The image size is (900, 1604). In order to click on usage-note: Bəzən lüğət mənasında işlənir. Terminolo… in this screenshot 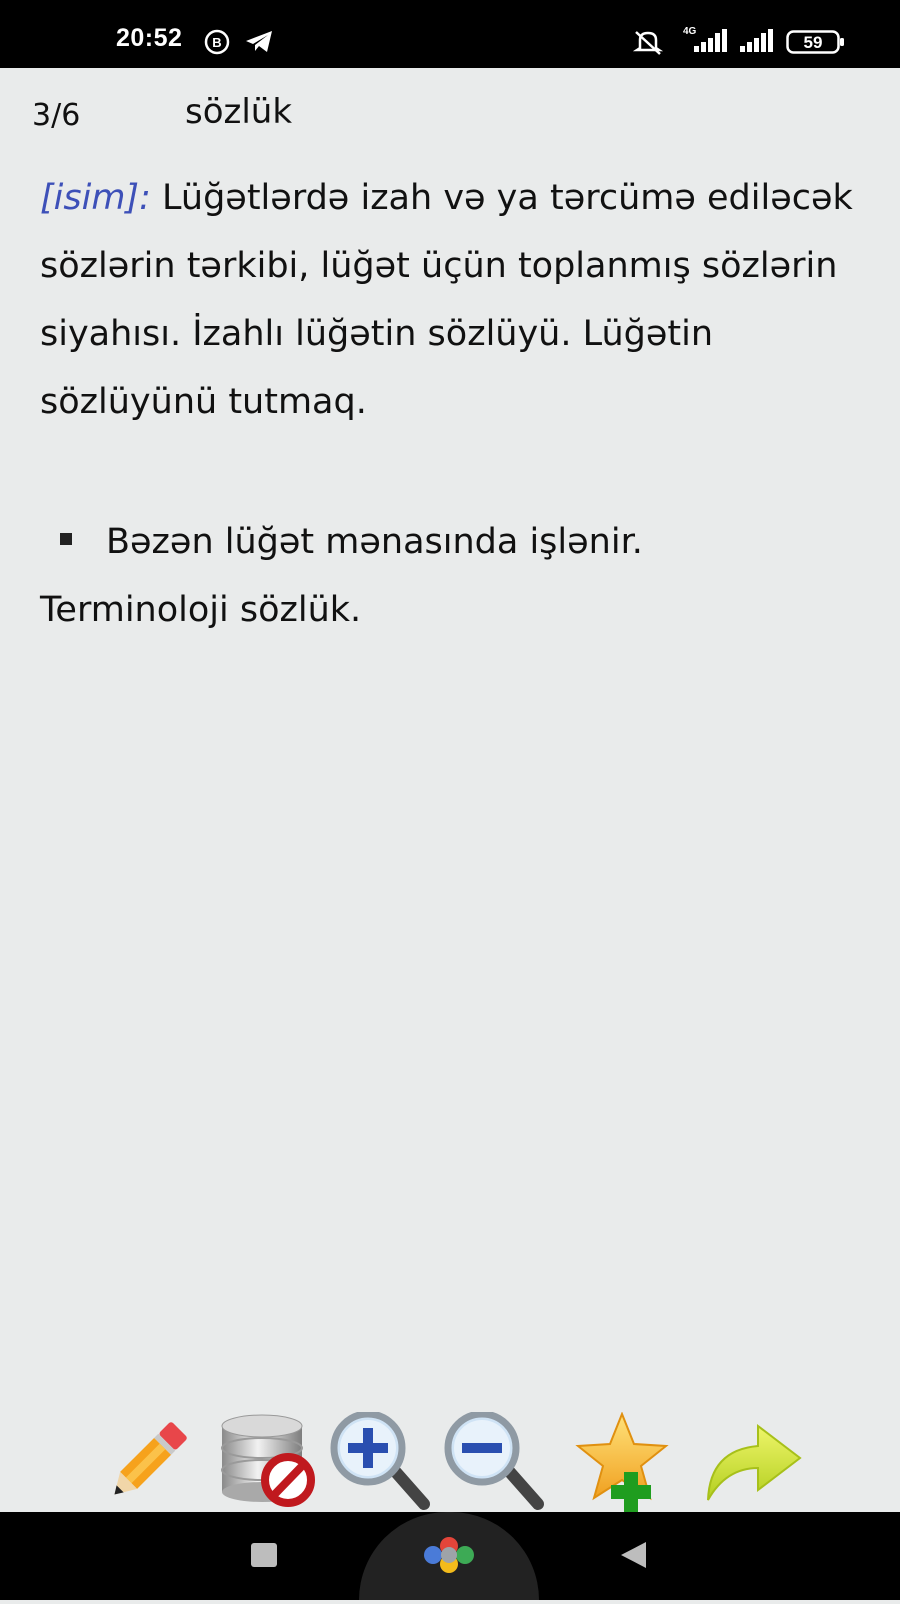, I will do `click(455, 576)`.